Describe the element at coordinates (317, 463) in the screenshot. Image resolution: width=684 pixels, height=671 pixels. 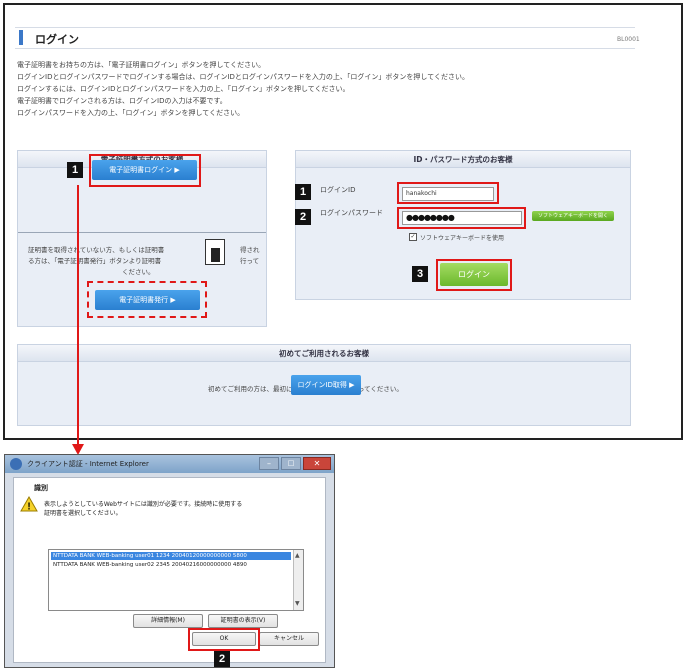
I see `close-icon: ✕` at that location.